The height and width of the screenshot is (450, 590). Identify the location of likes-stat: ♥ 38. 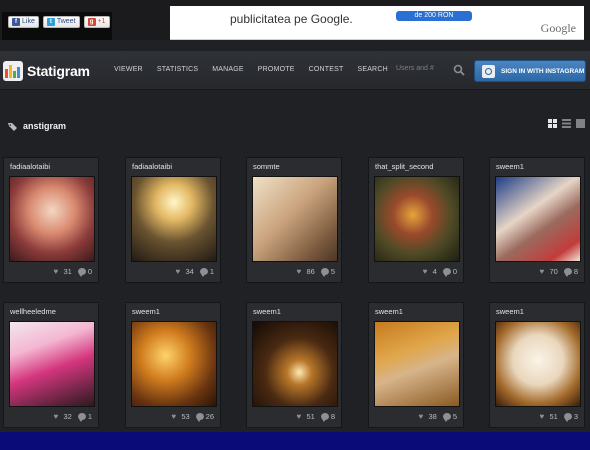
(427, 416).